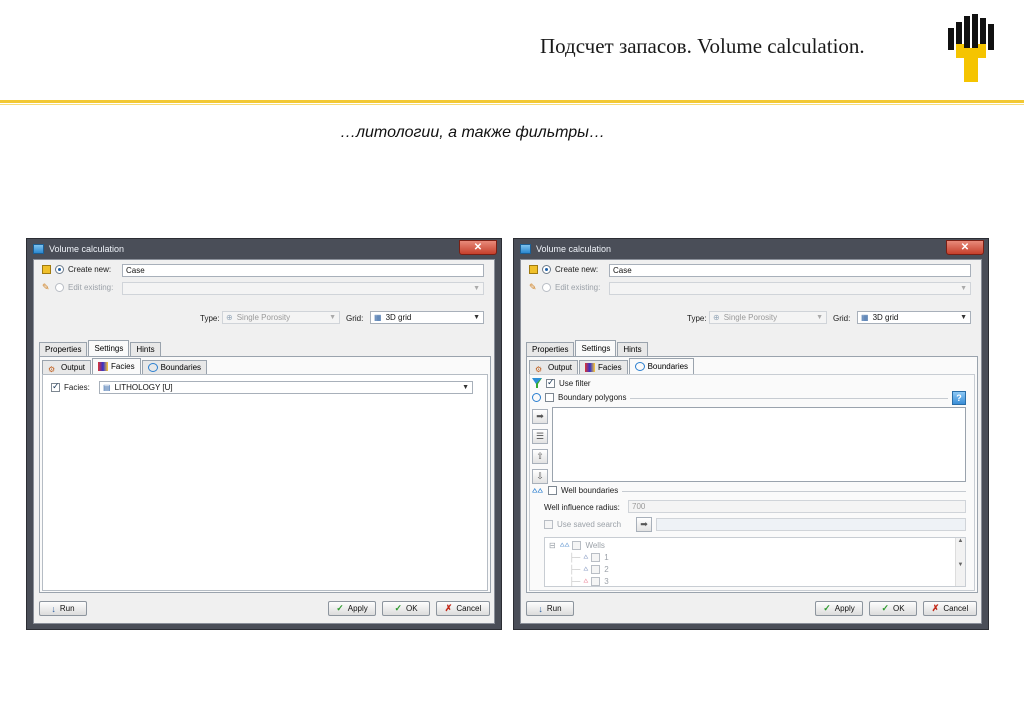 The width and height of the screenshot is (1024, 708). Describe the element at coordinates (702, 46) in the screenshot. I see `slide-title: Подсчет запасов. Volume calculation.` at that location.